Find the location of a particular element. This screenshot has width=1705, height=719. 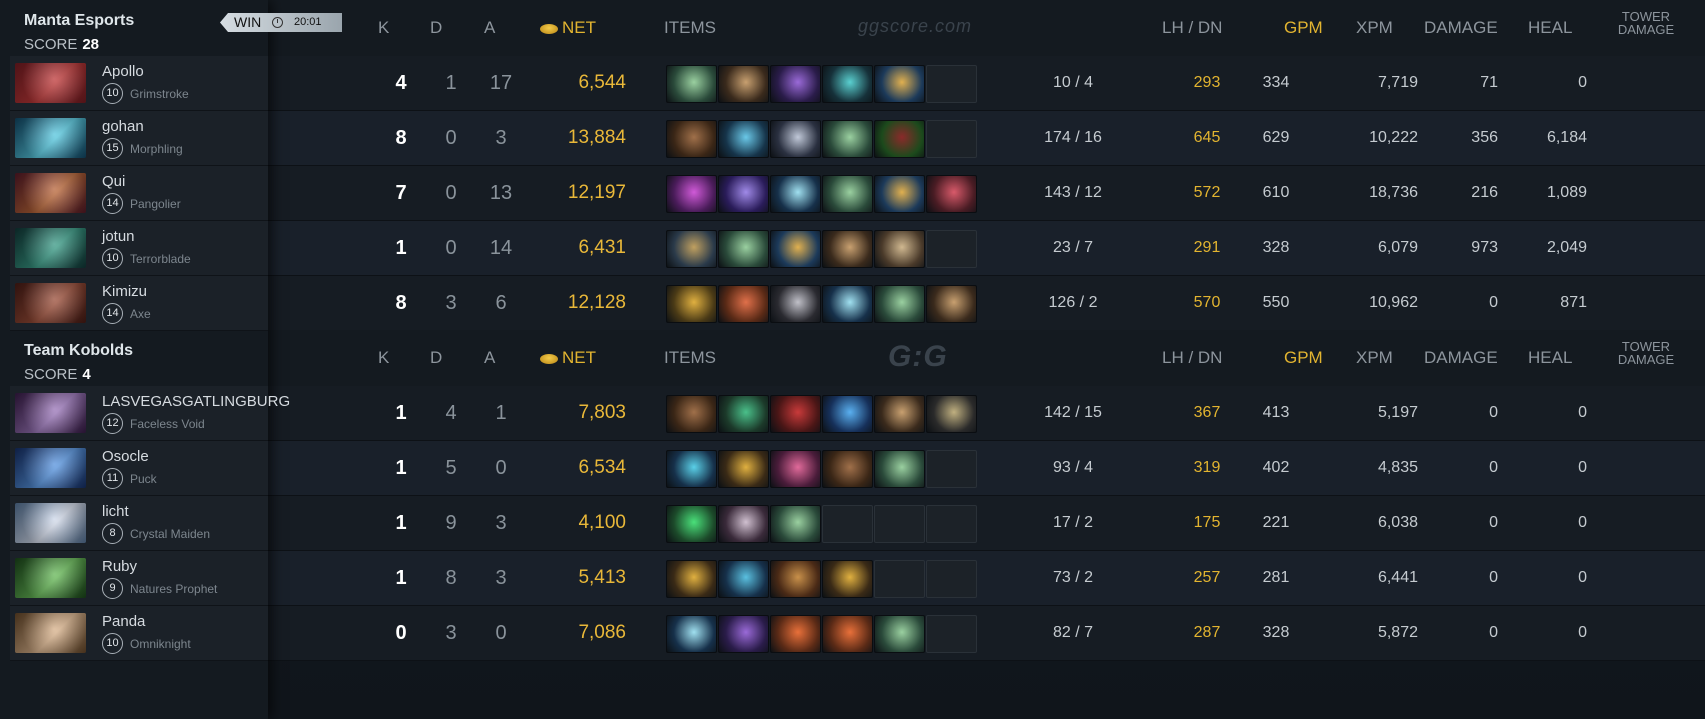

header-gpm: GPM is located at coordinates (1303, 28).